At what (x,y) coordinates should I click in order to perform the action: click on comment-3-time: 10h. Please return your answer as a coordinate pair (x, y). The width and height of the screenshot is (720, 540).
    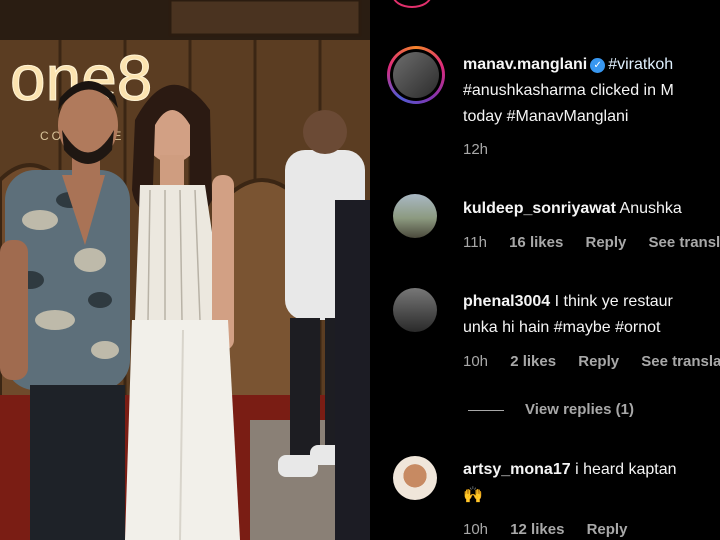
    Looking at the image, I should click on (476, 529).